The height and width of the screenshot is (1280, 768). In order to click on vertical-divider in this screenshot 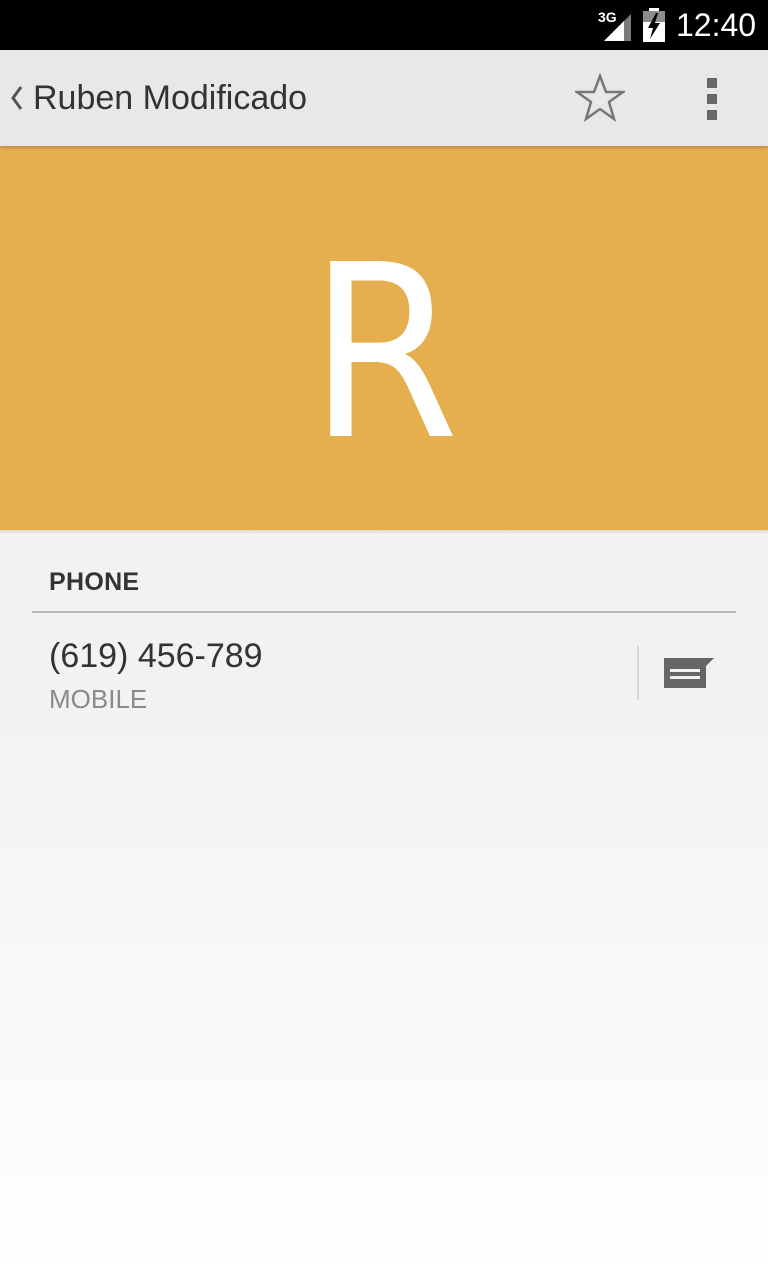, I will do `click(638, 673)`.